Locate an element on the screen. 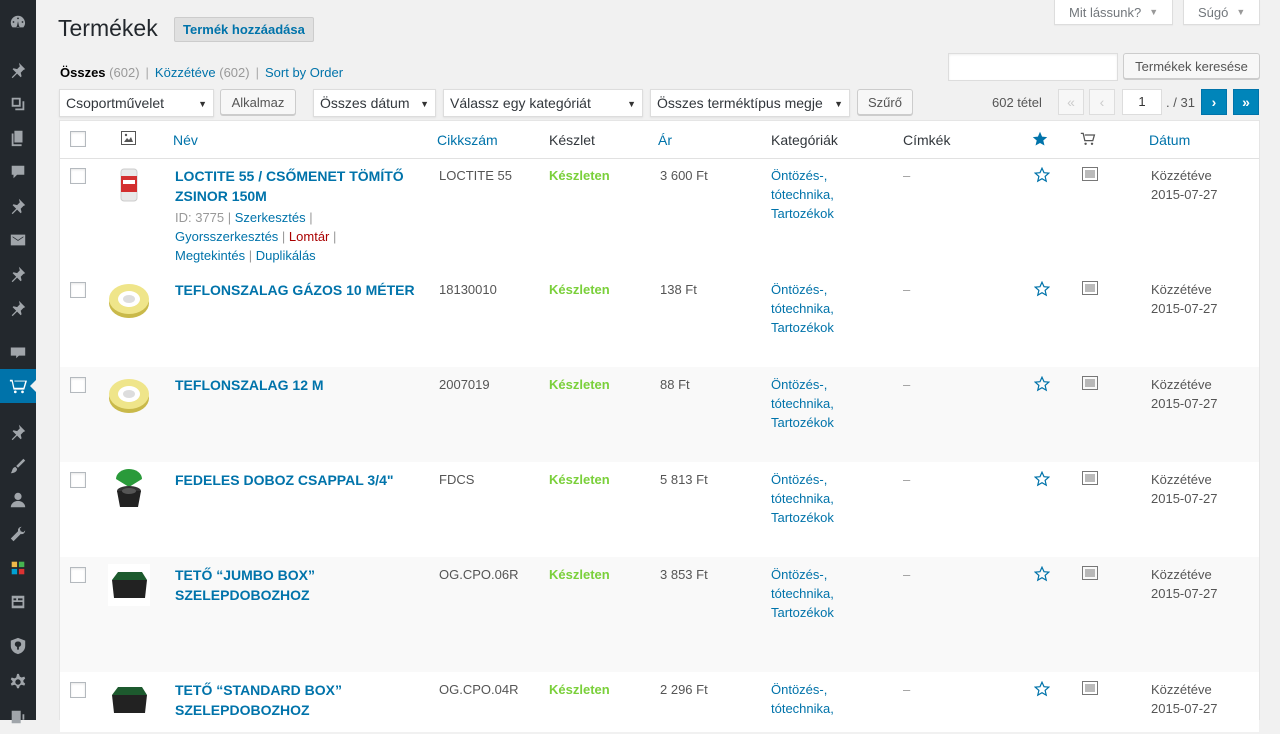 The width and height of the screenshot is (1280, 734). product-id: ID: 3775 is located at coordinates (200, 217).